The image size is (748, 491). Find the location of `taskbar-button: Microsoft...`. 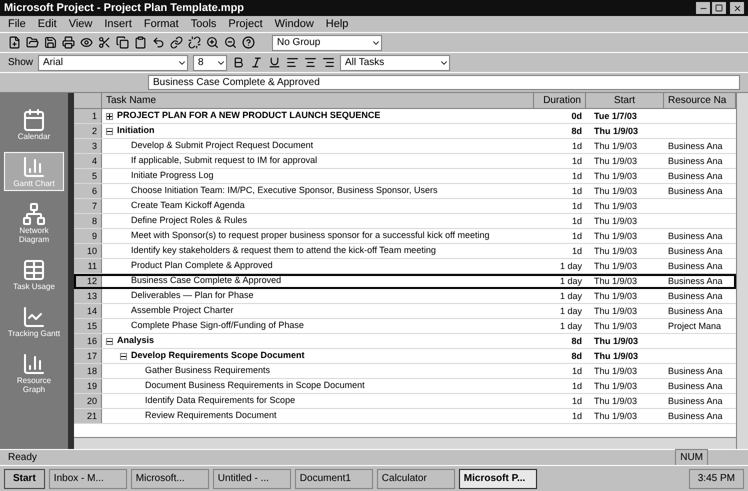

taskbar-button: Microsoft... is located at coordinates (169, 478).